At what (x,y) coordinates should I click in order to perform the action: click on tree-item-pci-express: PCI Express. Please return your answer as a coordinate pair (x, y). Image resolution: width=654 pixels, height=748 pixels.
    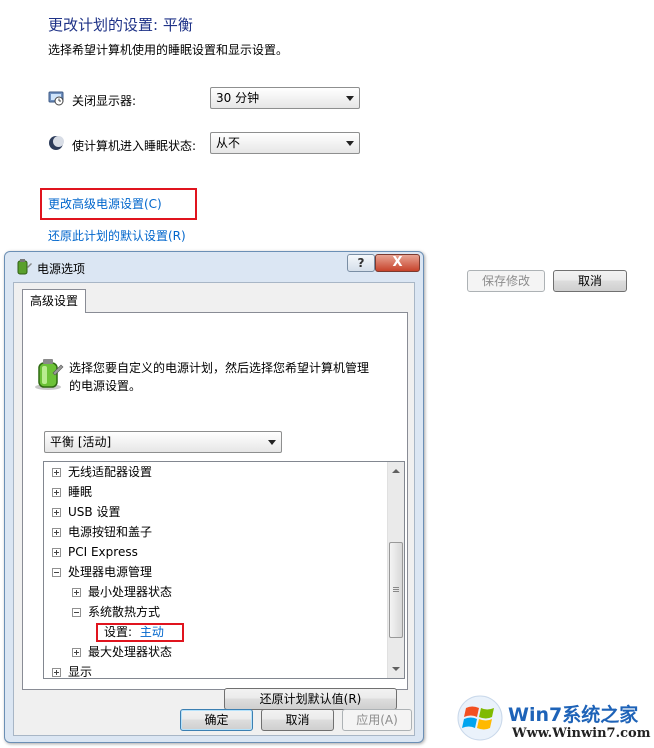
    Looking at the image, I should click on (95, 552).